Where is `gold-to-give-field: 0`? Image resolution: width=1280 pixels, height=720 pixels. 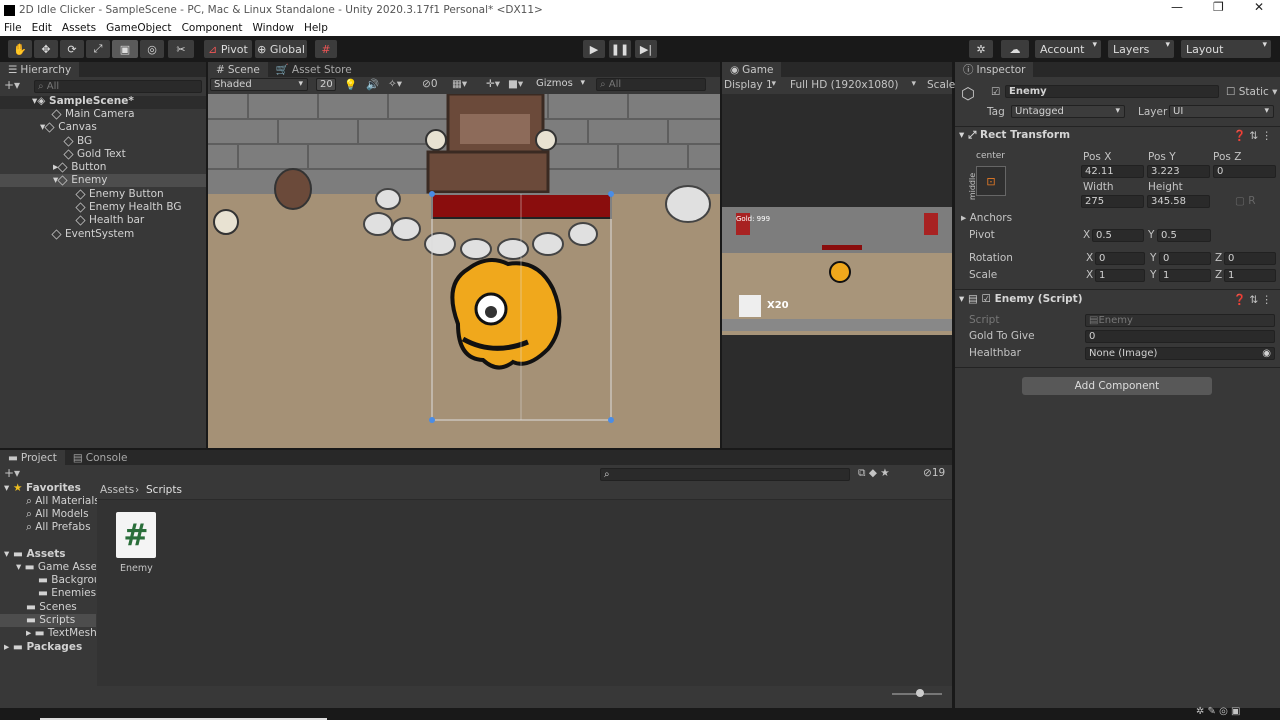 gold-to-give-field: 0 is located at coordinates (1180, 336).